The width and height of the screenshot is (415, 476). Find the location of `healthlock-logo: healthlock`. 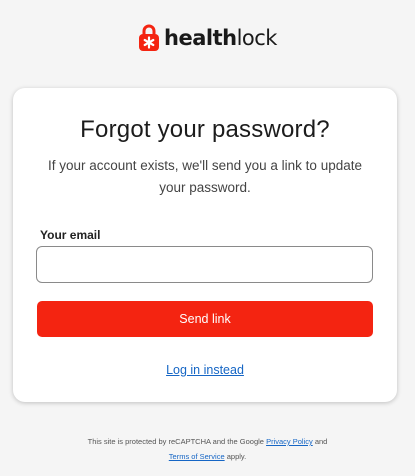

healthlock-logo: healthlock is located at coordinates (207, 38).